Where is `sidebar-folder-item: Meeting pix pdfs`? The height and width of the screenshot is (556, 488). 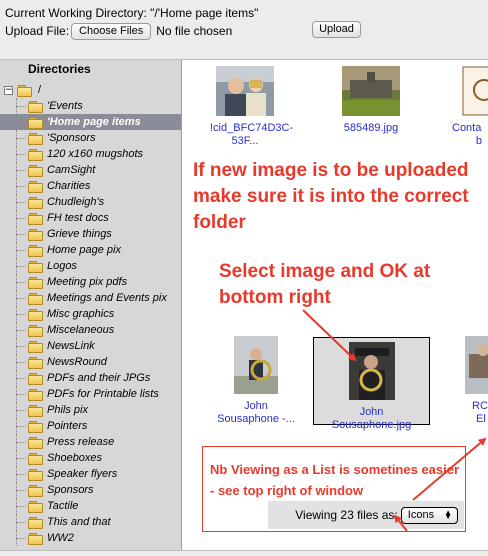 sidebar-folder-item: Meeting pix pdfs is located at coordinates (90, 282).